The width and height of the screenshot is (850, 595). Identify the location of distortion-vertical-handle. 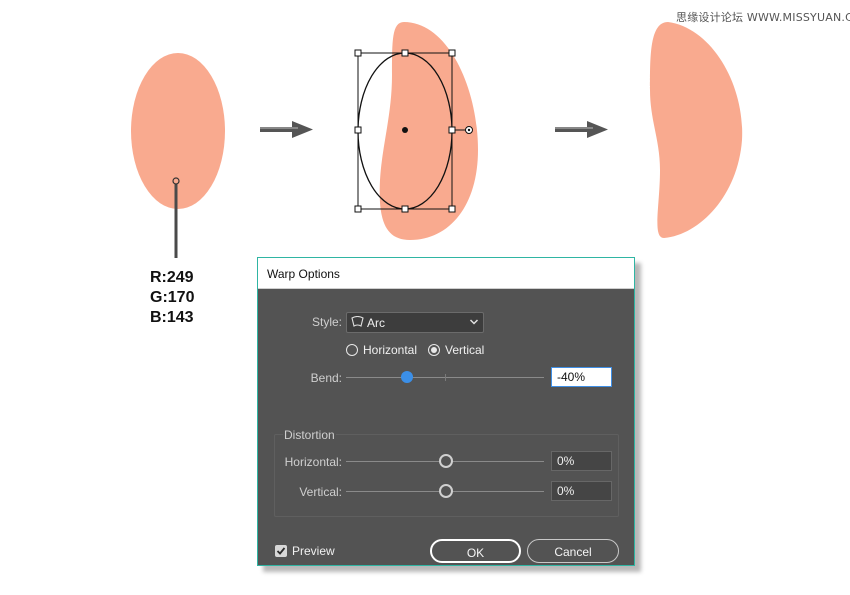
(446, 491).